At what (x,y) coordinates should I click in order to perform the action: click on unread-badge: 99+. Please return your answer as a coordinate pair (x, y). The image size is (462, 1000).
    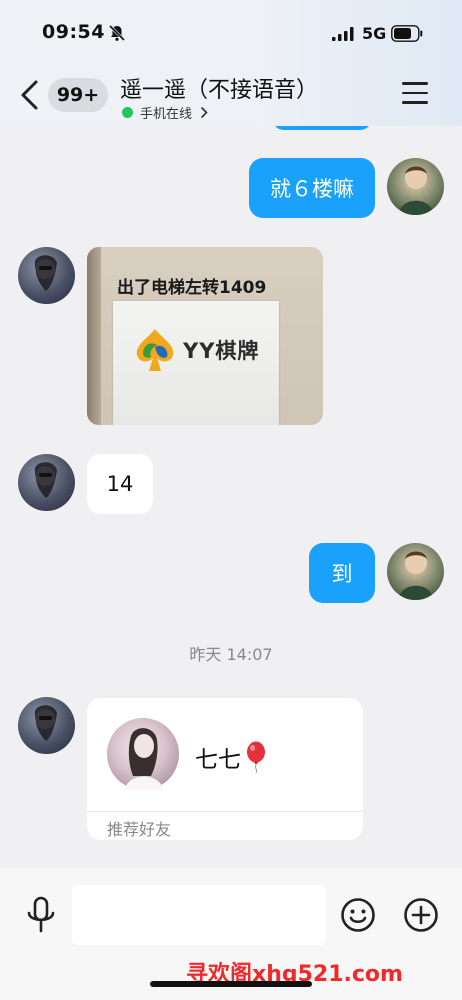
    Looking at the image, I should click on (78, 95).